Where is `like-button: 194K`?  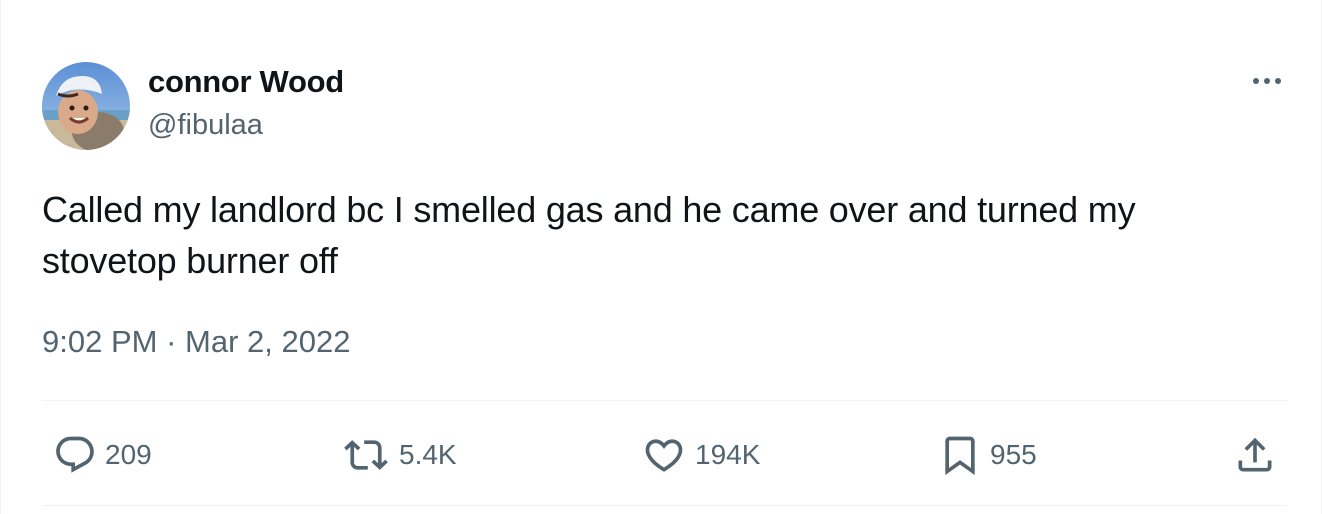 like-button: 194K is located at coordinates (700, 455).